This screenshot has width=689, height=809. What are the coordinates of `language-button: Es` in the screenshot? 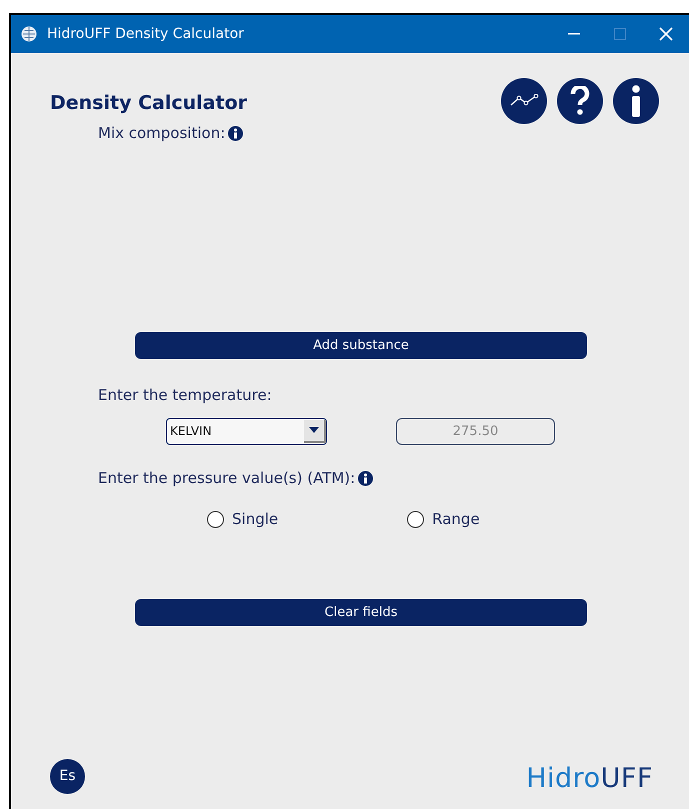 It's located at (67, 776).